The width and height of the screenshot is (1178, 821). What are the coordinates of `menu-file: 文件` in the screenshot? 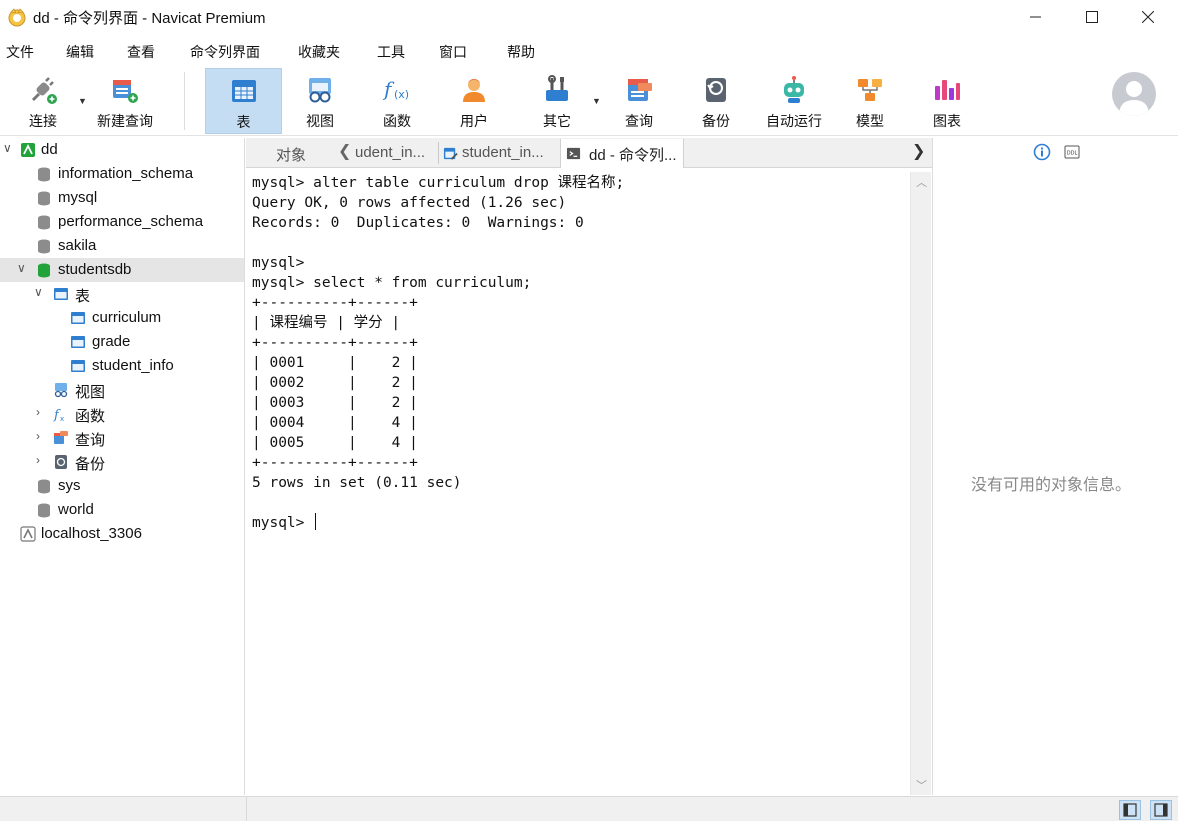 It's located at (20, 52).